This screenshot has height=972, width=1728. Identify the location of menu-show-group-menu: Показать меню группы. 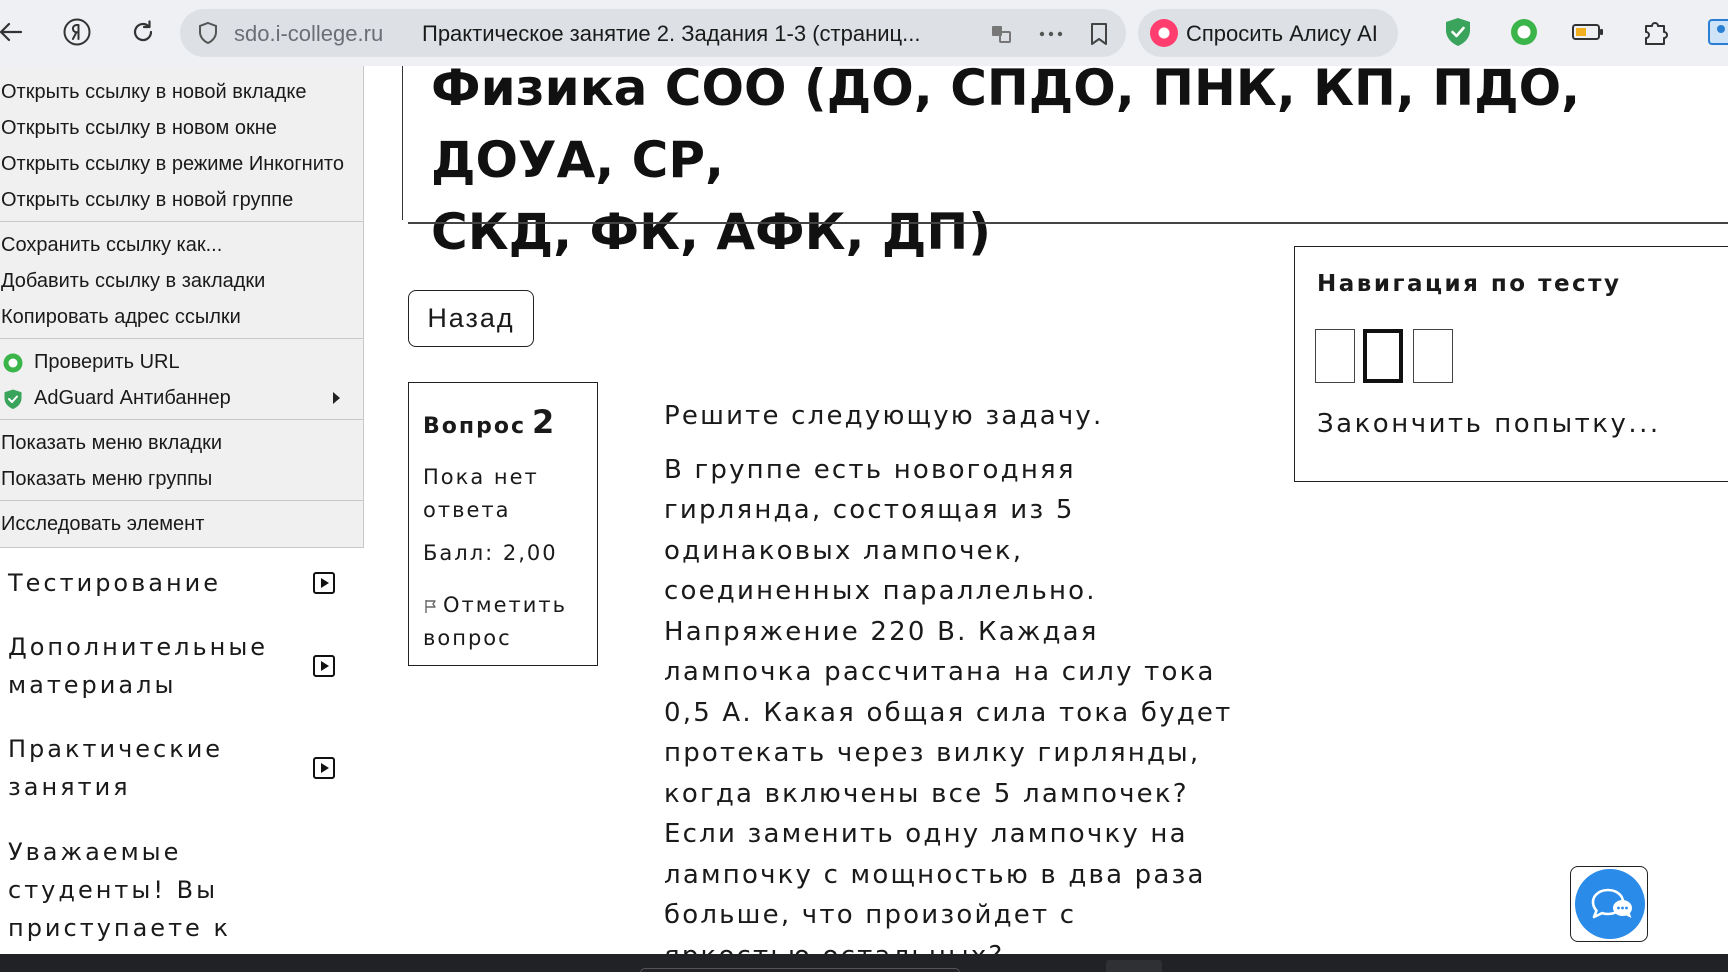
(181, 479).